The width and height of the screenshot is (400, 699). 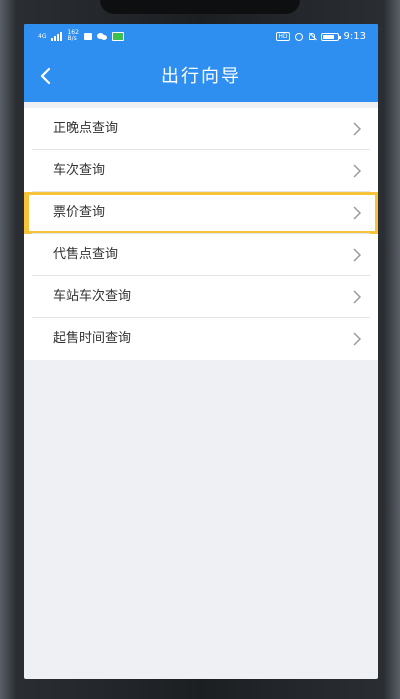 What do you see at coordinates (117, 36) in the screenshot?
I see `app-badge-icon` at bounding box center [117, 36].